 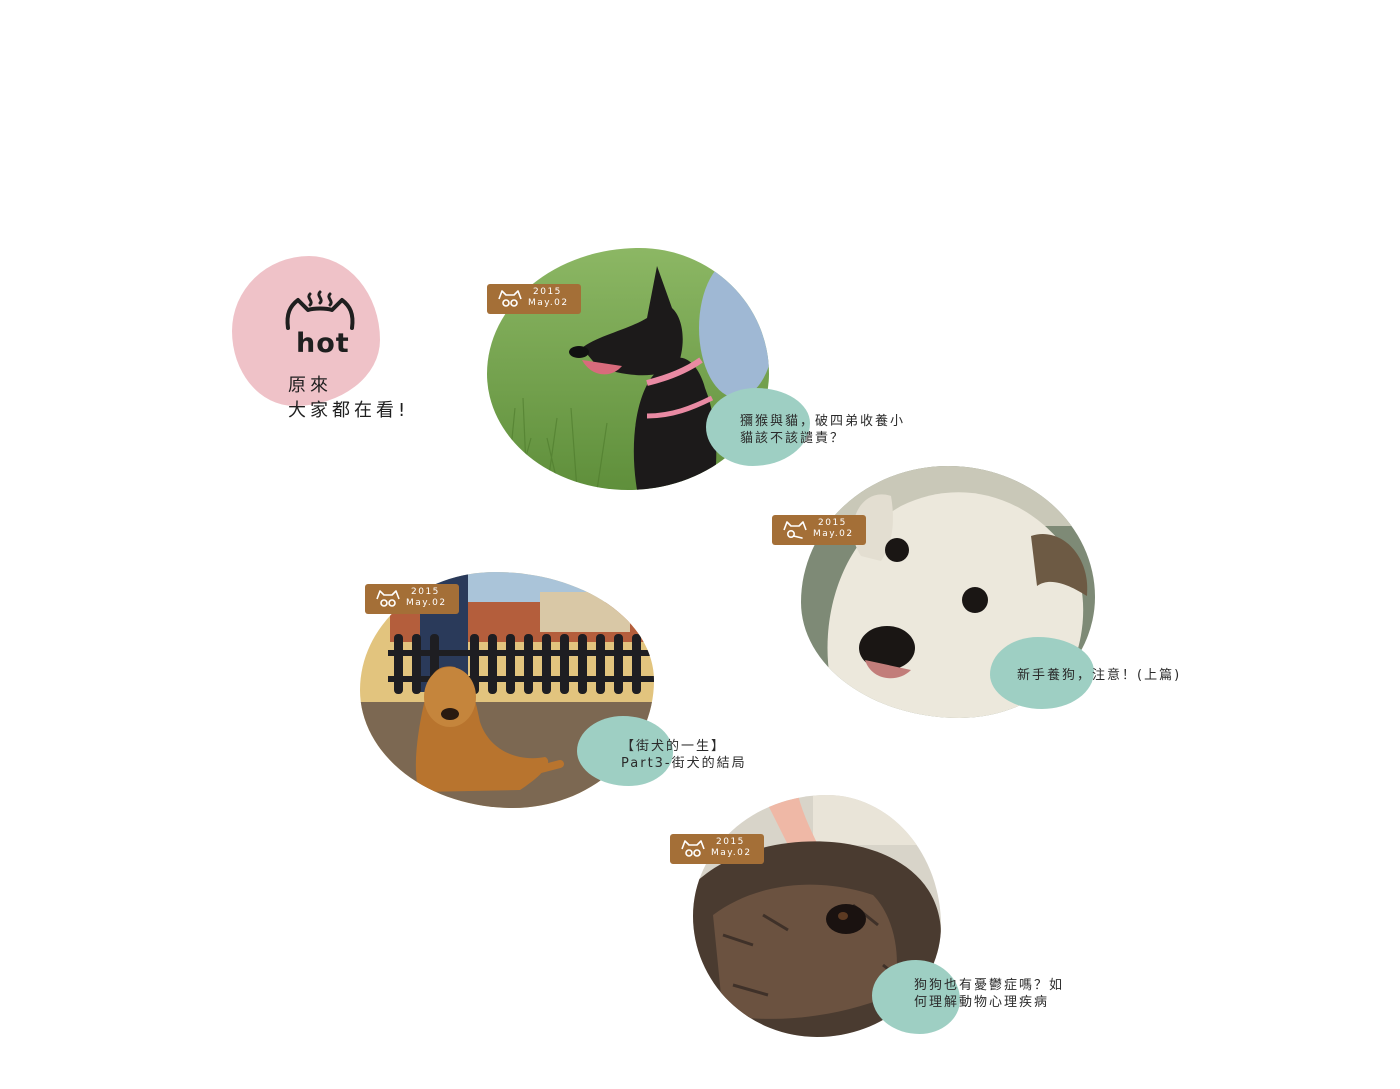 I want to click on card-4-date: May.02, so click(x=731, y=853).